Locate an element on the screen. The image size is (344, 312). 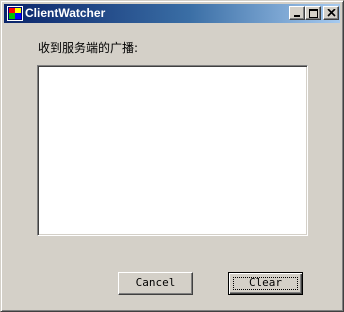
cancel-button-label: Cancel is located at coordinates (155, 282).